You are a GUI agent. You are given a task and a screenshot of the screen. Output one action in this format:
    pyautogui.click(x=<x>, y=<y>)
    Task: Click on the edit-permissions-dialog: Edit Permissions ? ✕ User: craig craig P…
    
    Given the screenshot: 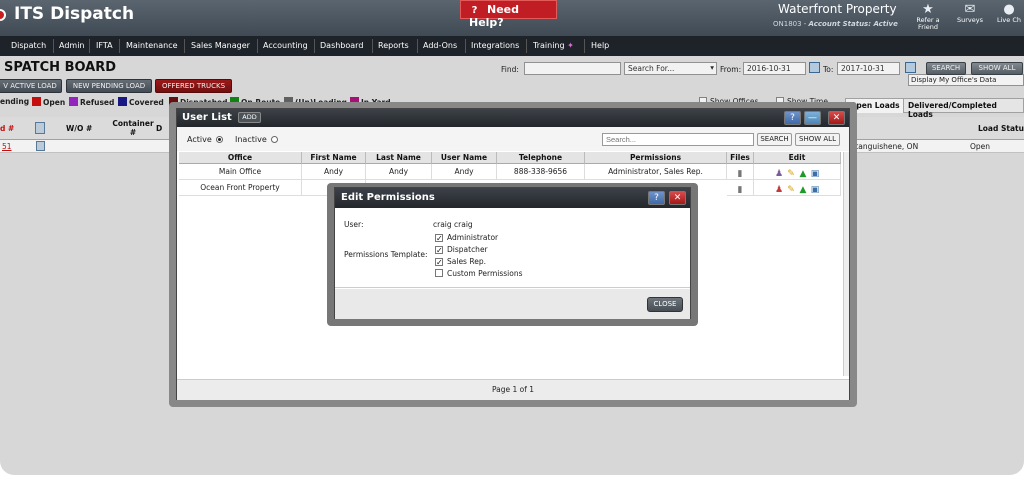 What is the action you would take?
    pyautogui.click(x=512, y=253)
    